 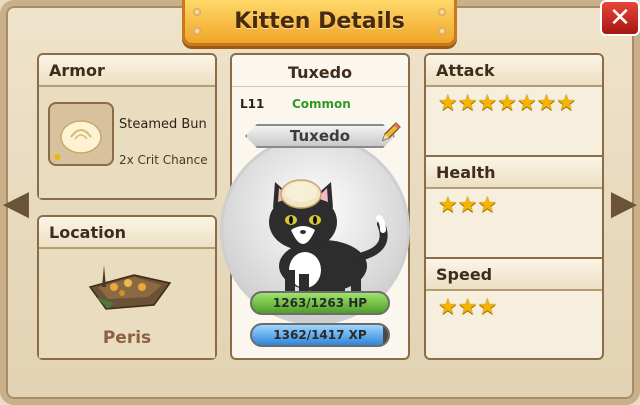 I want to click on health-stars: ★★★, so click(x=514, y=206).